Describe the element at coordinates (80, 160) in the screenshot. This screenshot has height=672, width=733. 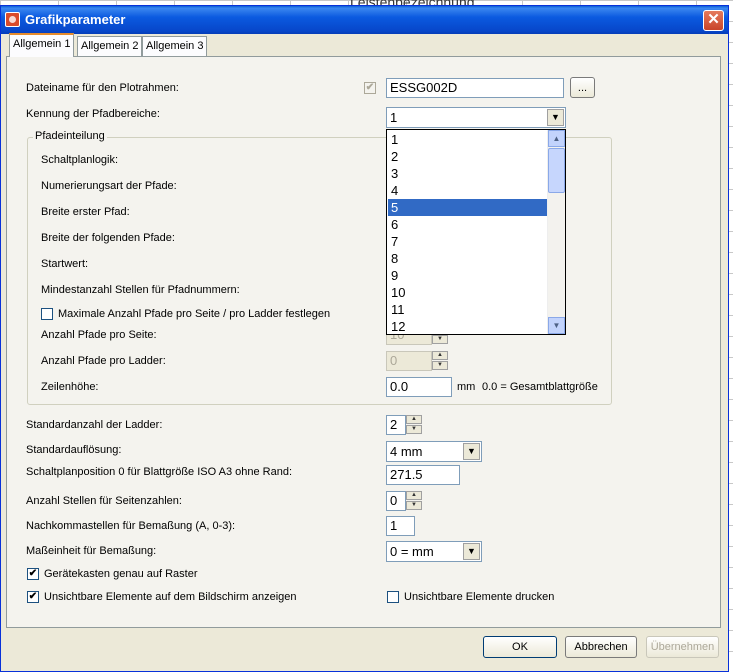
I see `schaltplanlogik-label: Schaltplanlogik:` at that location.